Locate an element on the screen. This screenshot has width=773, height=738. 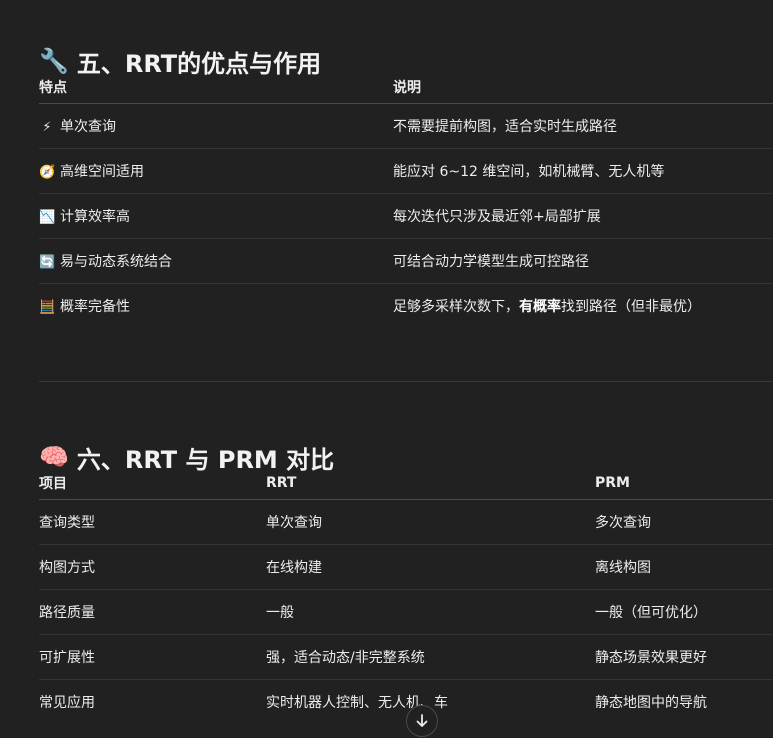
feature-label: 单次查询 is located at coordinates (88, 127).